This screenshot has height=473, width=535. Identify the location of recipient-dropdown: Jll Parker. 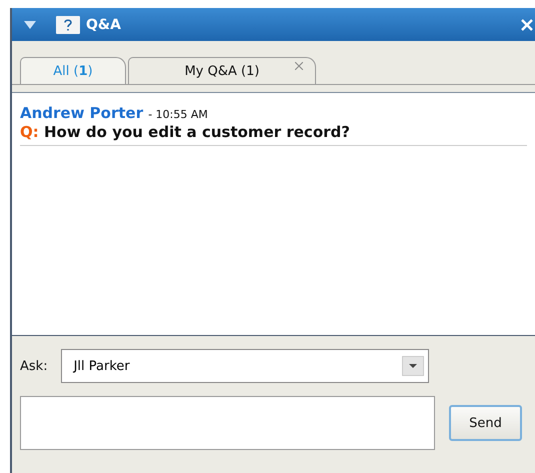
(244, 366).